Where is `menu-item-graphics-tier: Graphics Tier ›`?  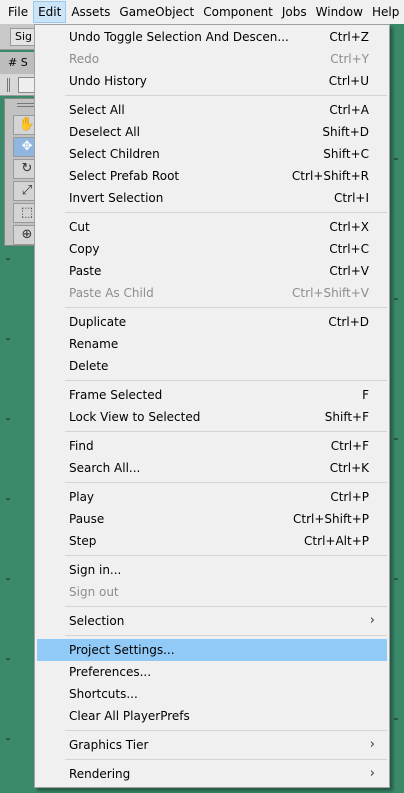
menu-item-graphics-tier: Graphics Tier › is located at coordinates (212, 745).